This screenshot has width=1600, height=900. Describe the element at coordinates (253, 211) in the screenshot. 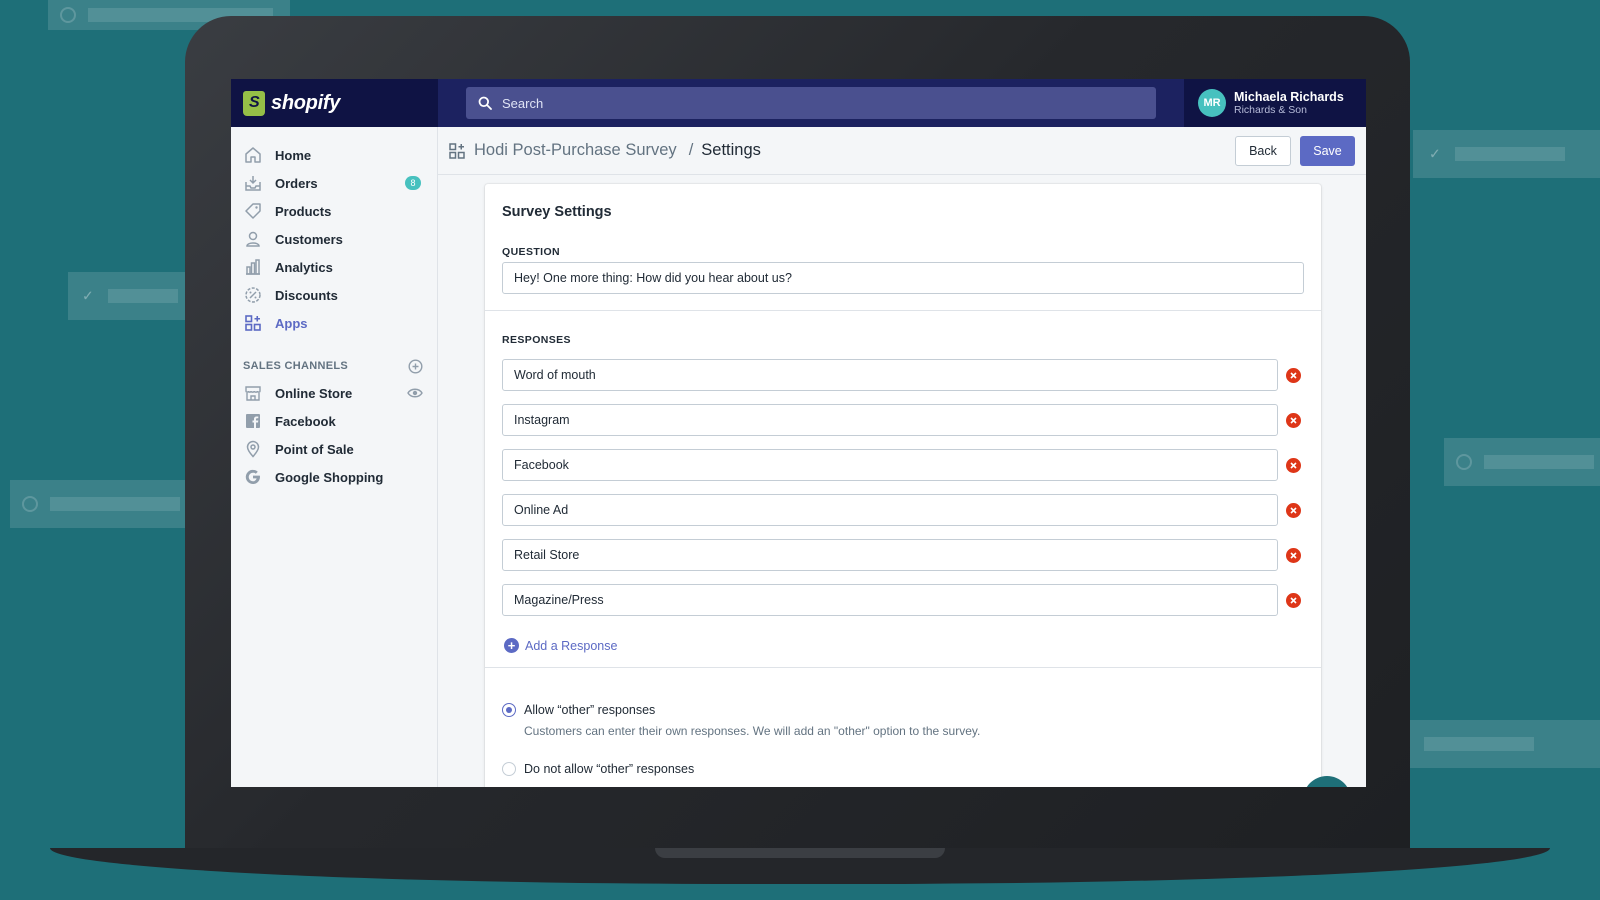

I see `tag-icon` at that location.